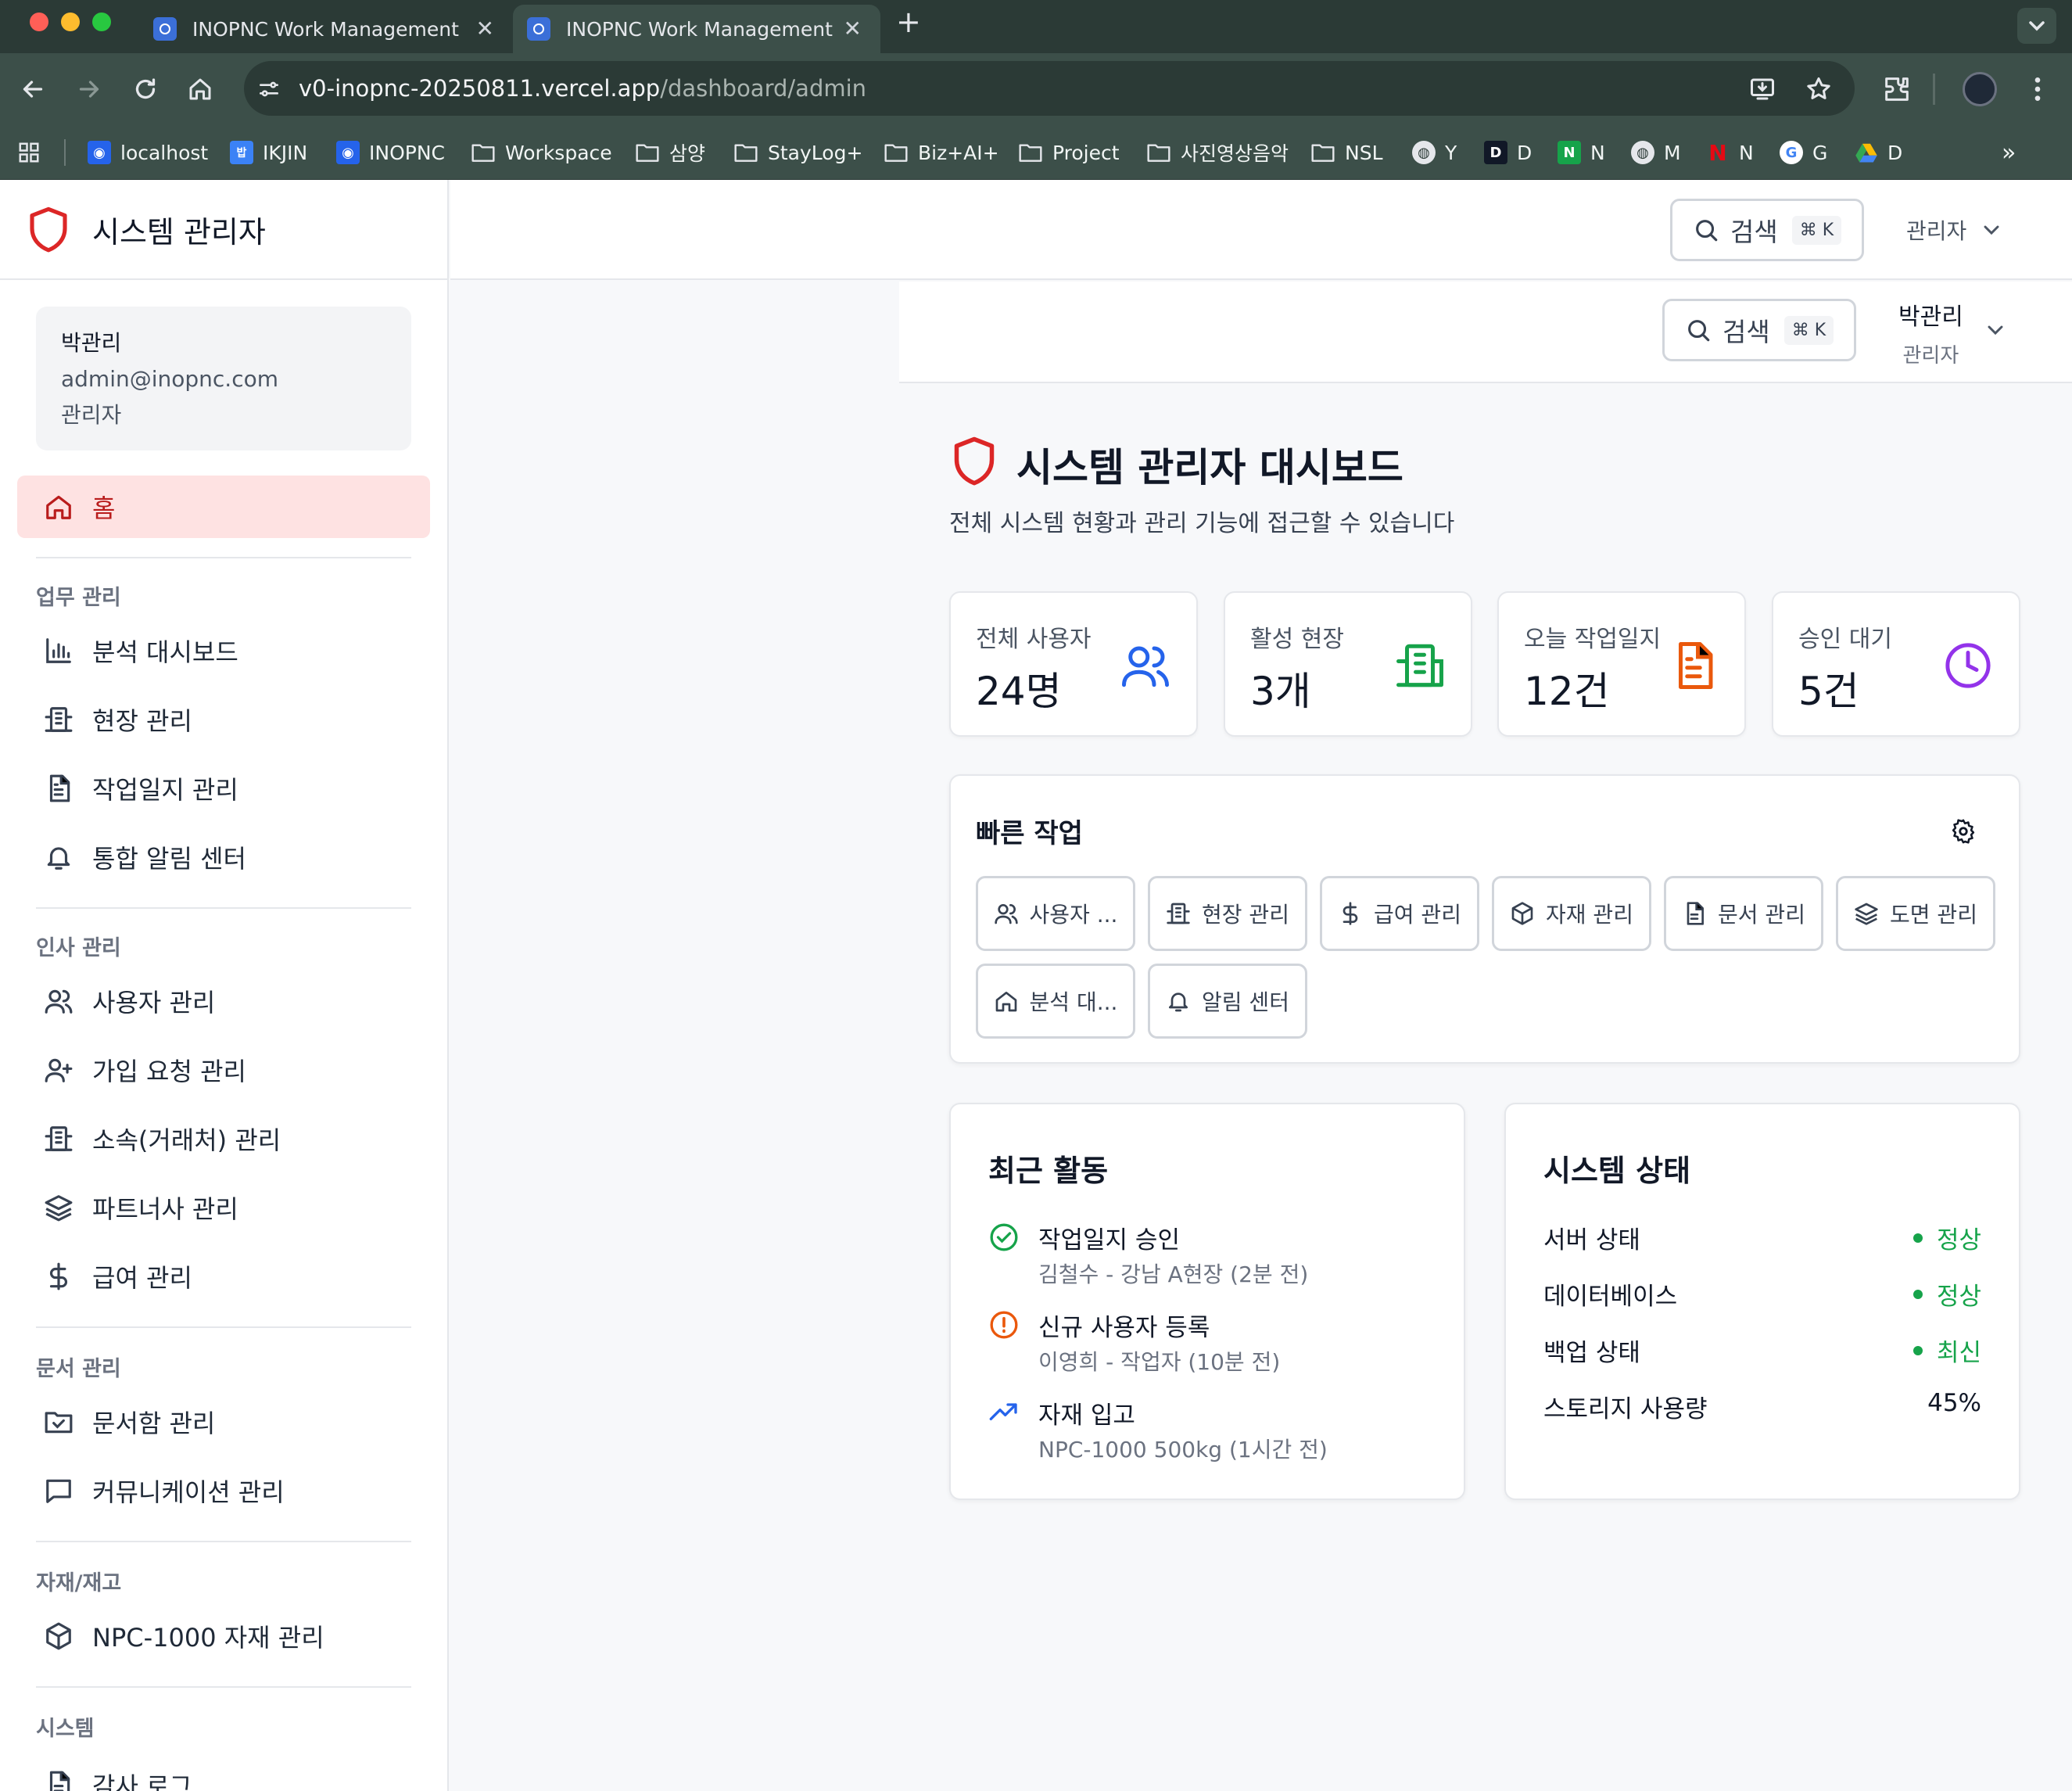 The width and height of the screenshot is (2072, 1791). I want to click on stat-card-worklogs: 오늘 작업일지 12건, so click(1622, 664).